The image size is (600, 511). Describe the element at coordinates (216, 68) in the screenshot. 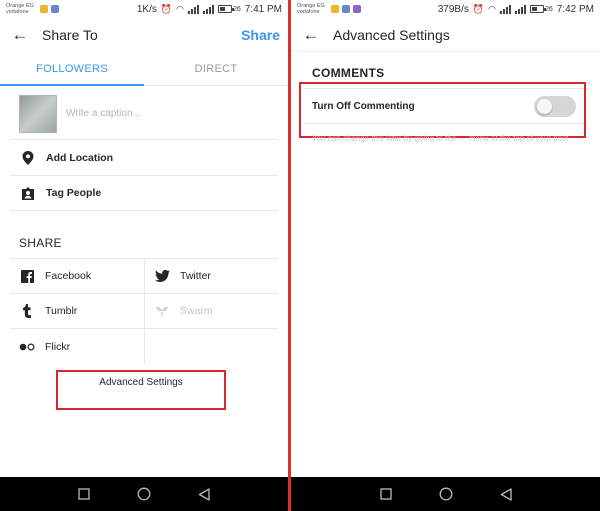

I see `tab-direct: DIRECT` at that location.